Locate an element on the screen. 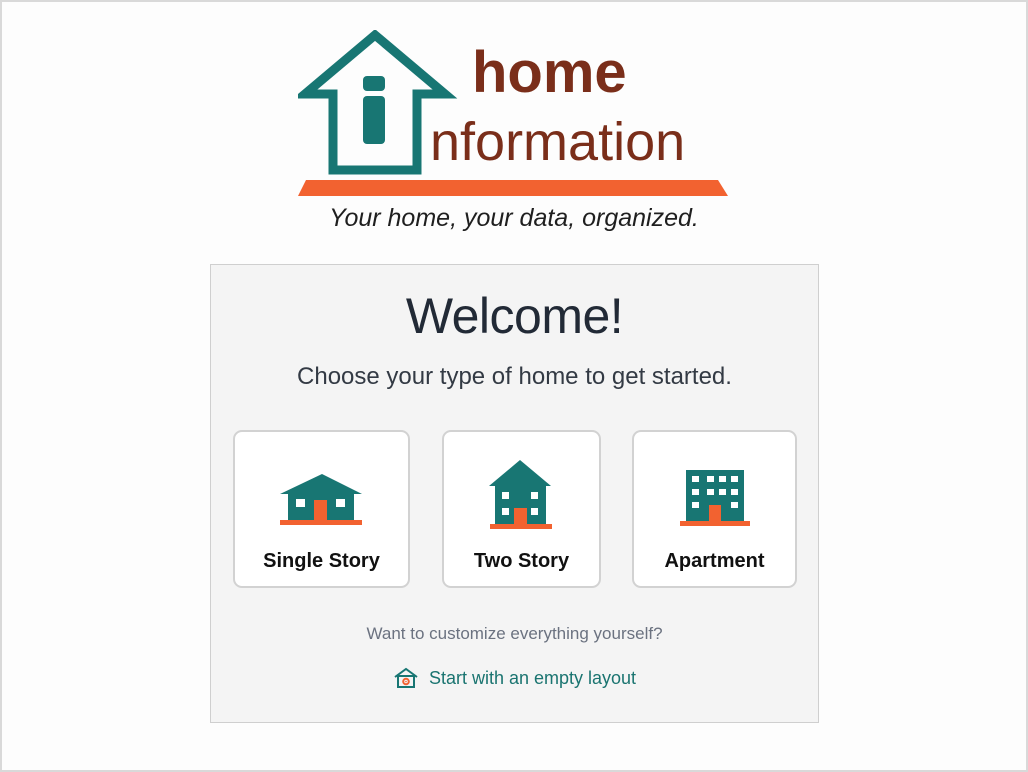 The width and height of the screenshot is (1028, 772). home-information-logo: home nformation is located at coordinates (513, 113).